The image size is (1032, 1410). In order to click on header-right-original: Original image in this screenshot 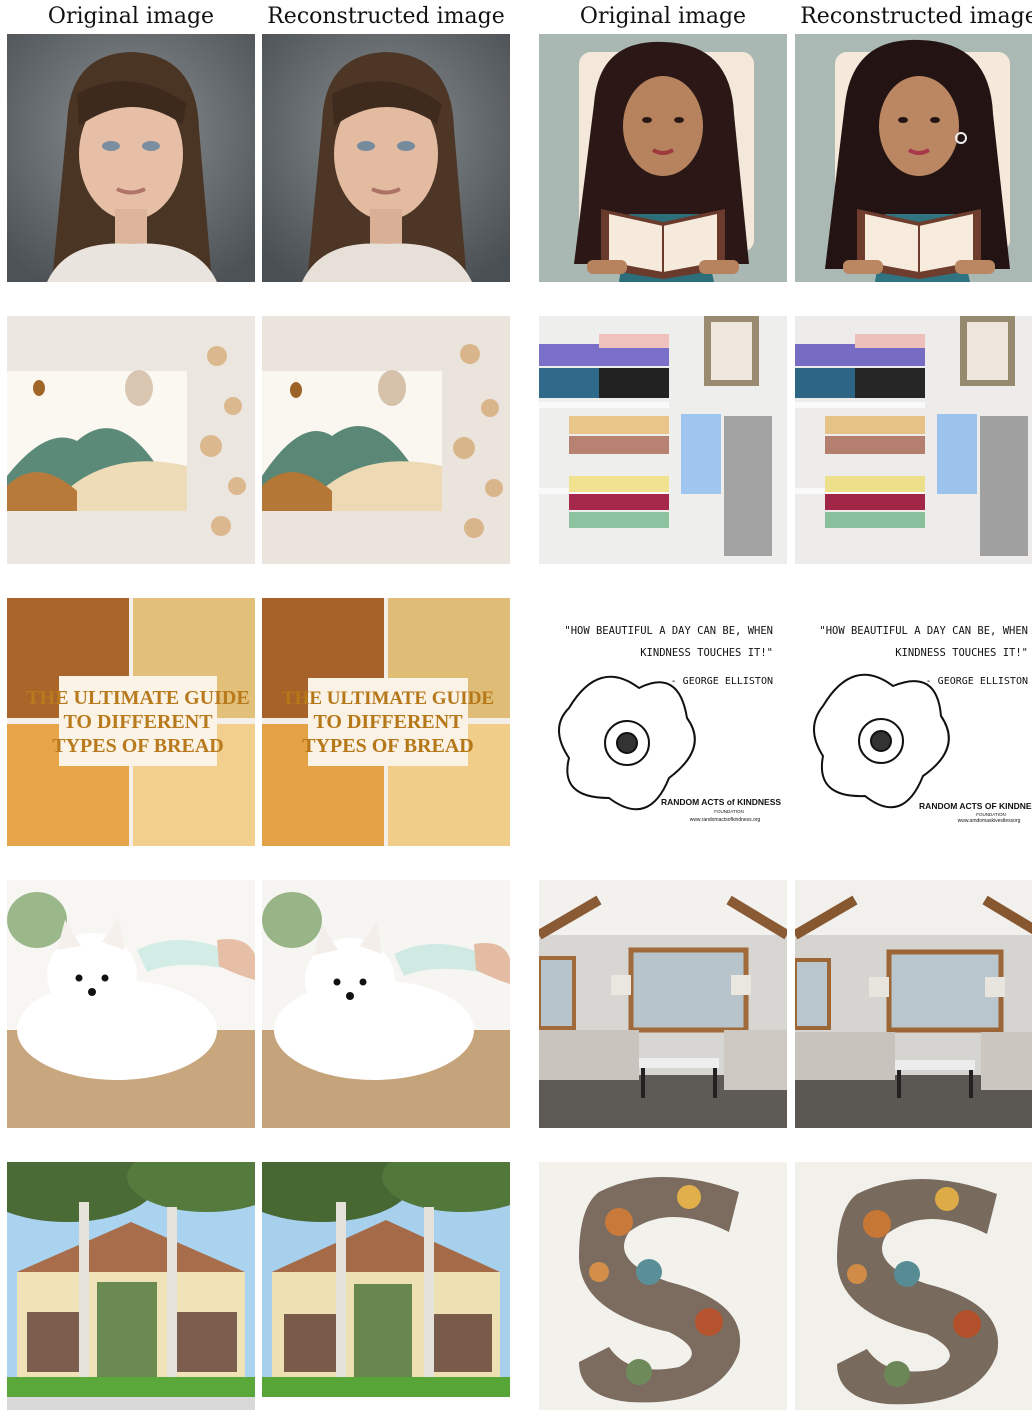, I will do `click(663, 16)`.